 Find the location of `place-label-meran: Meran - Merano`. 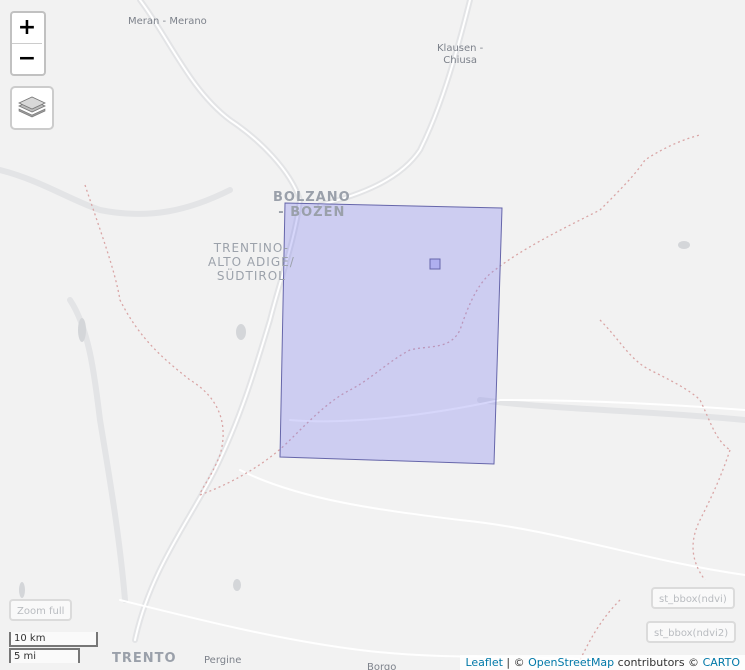

place-label-meran: Meran - Merano is located at coordinates (167, 21).